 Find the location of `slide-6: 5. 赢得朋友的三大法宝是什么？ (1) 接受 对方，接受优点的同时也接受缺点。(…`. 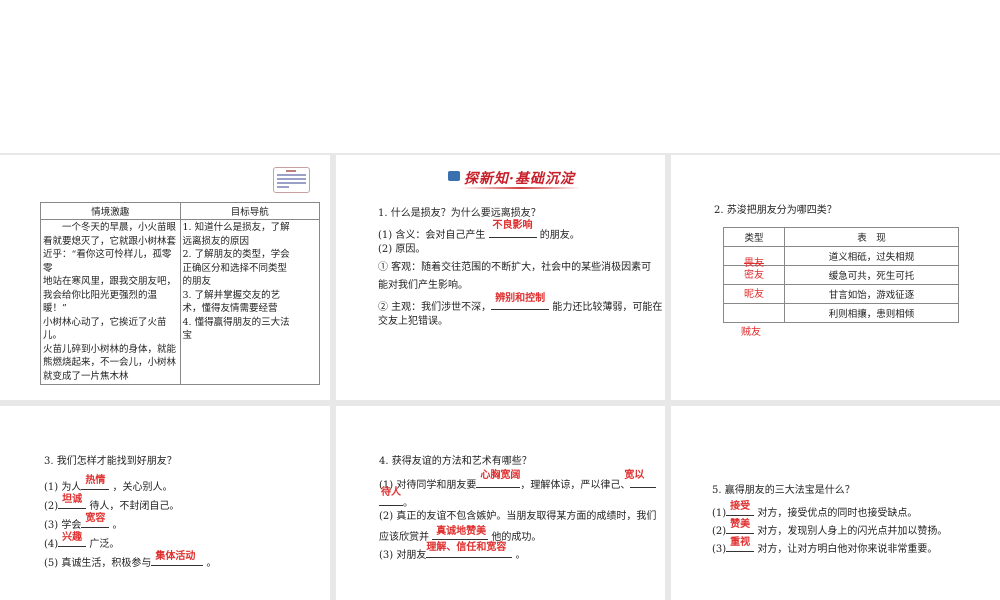

slide-6: 5. 赢得朋友的三大法宝是什么？ (1) 接受 对方，接受优点的同时也接受缺点。(… is located at coordinates (835, 503).